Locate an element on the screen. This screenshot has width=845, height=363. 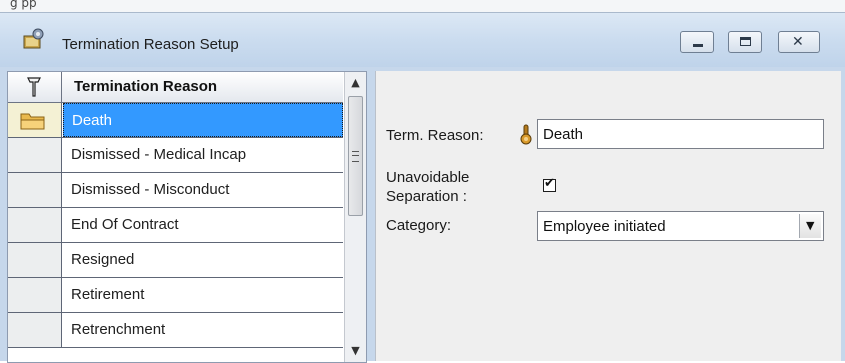
grid-cell-text: End Of Contract is located at coordinates (125, 224).